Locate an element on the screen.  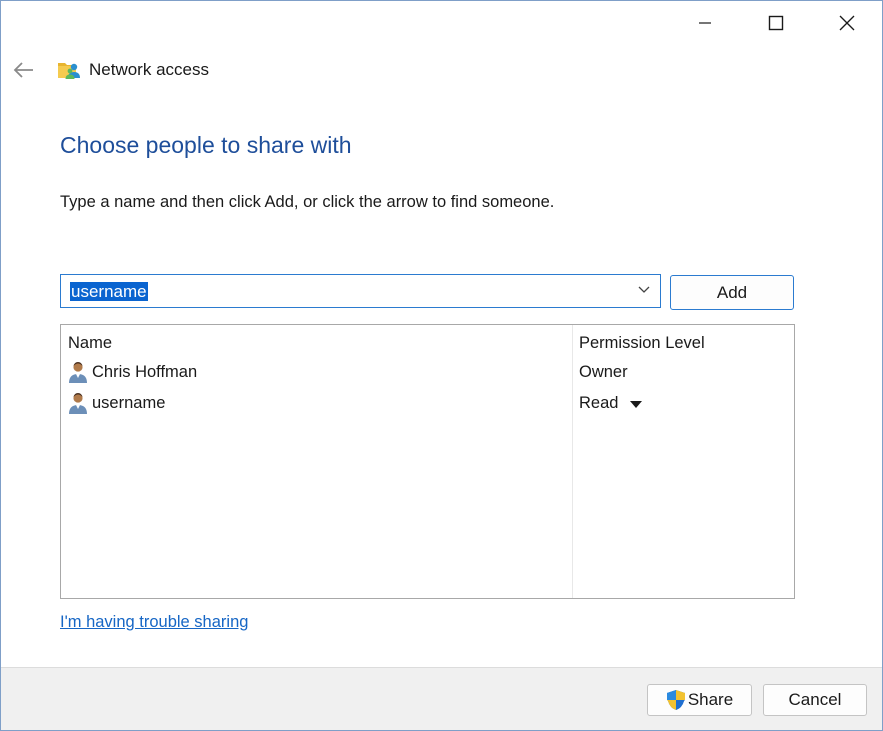
list-item: Chris Hoffman Owner is located at coordinates (427, 373).